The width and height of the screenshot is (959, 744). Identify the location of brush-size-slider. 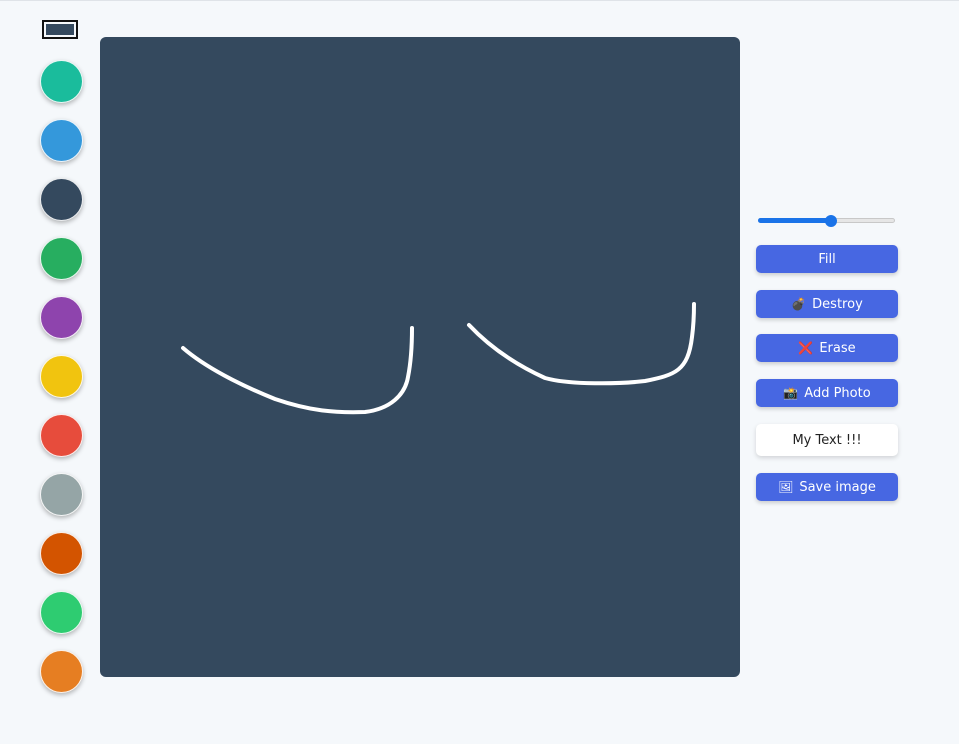
(826, 221).